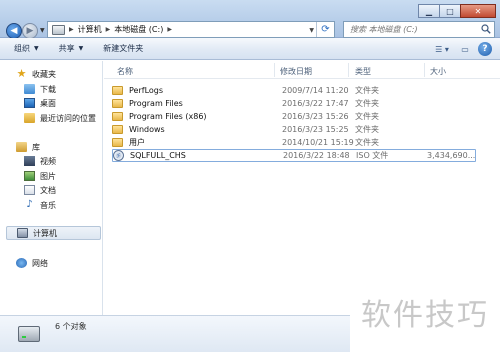 The image size is (500, 352). I want to click on recent-places-icon, so click(29, 118).